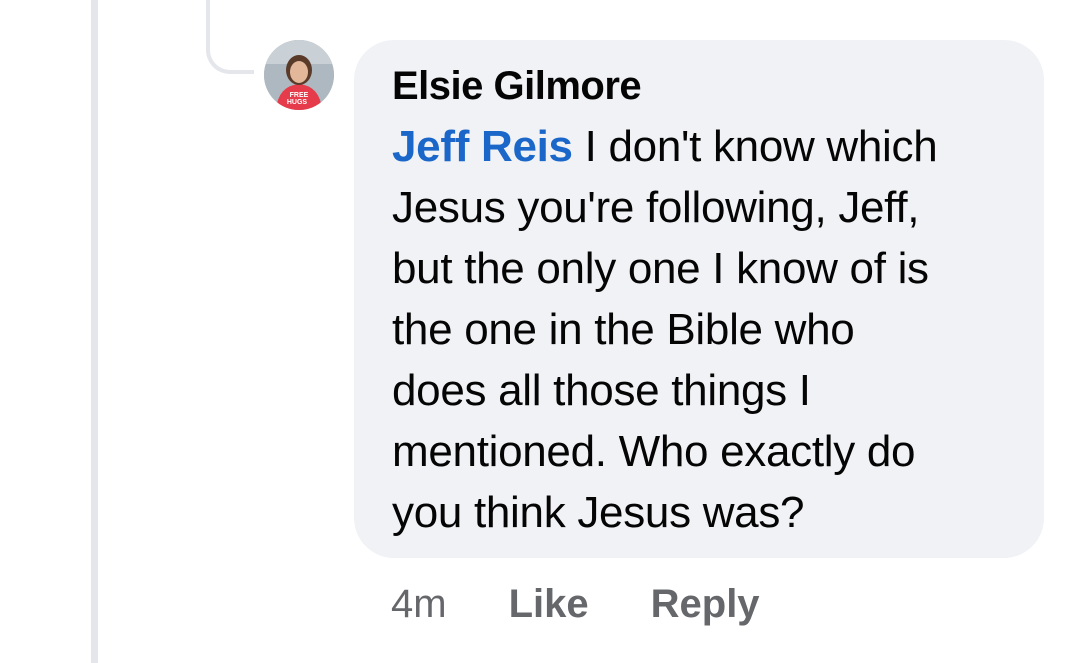 This screenshot has height=663, width=1080. Describe the element at coordinates (598, 512) in the screenshot. I see `comment-line-7: you think Jesus was?` at that location.